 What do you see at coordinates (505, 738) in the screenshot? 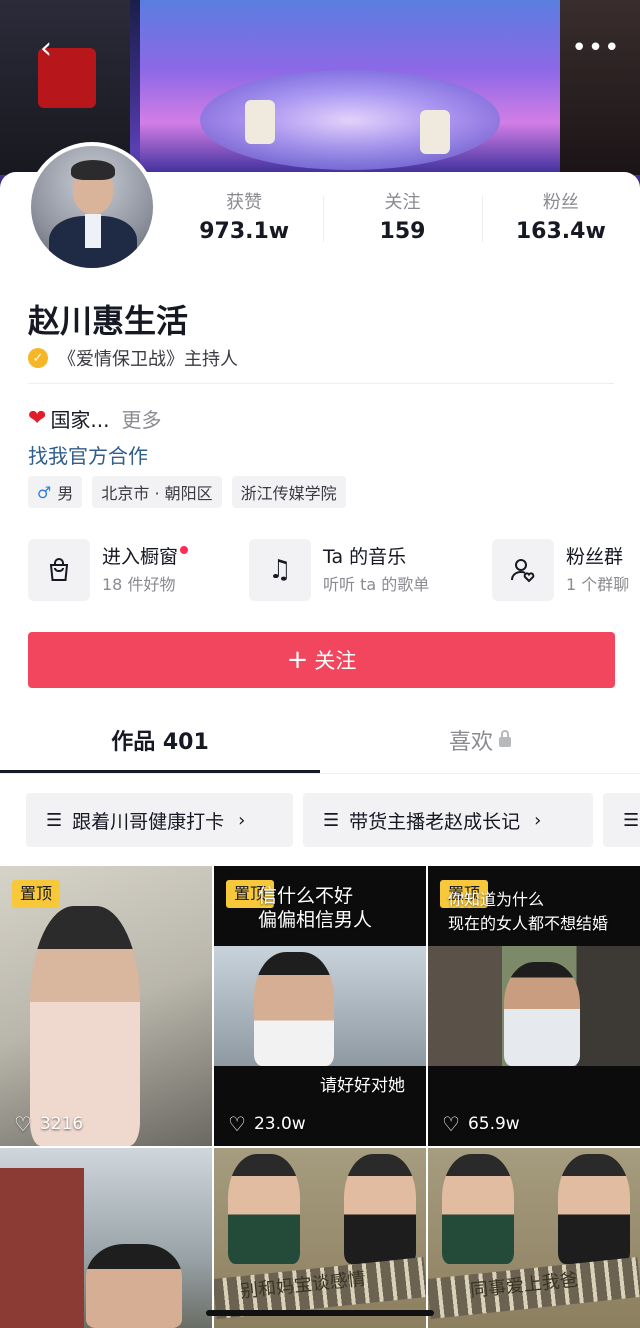
I see `lock-icon` at bounding box center [505, 738].